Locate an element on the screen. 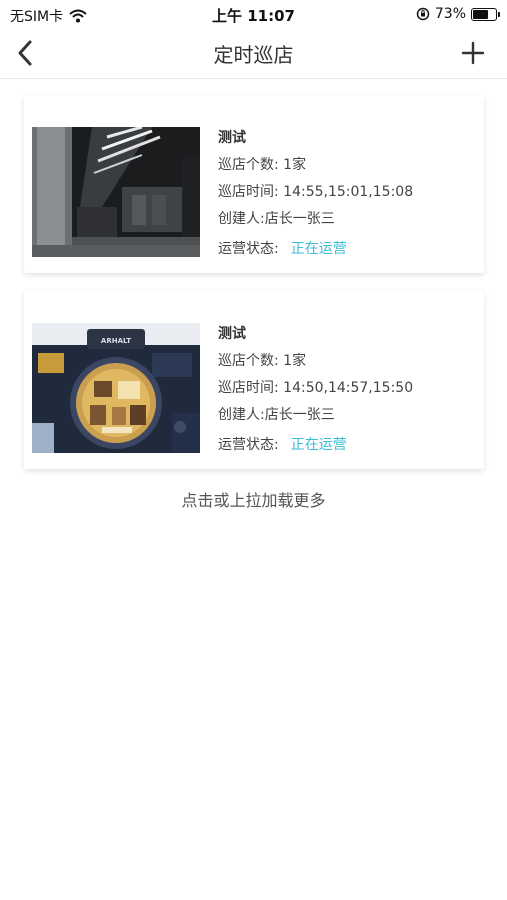 Image resolution: width=507 pixels, height=900 pixels. patrol-times: 巡店时间: 14:50,14:57,15:50 is located at coordinates (316, 388).